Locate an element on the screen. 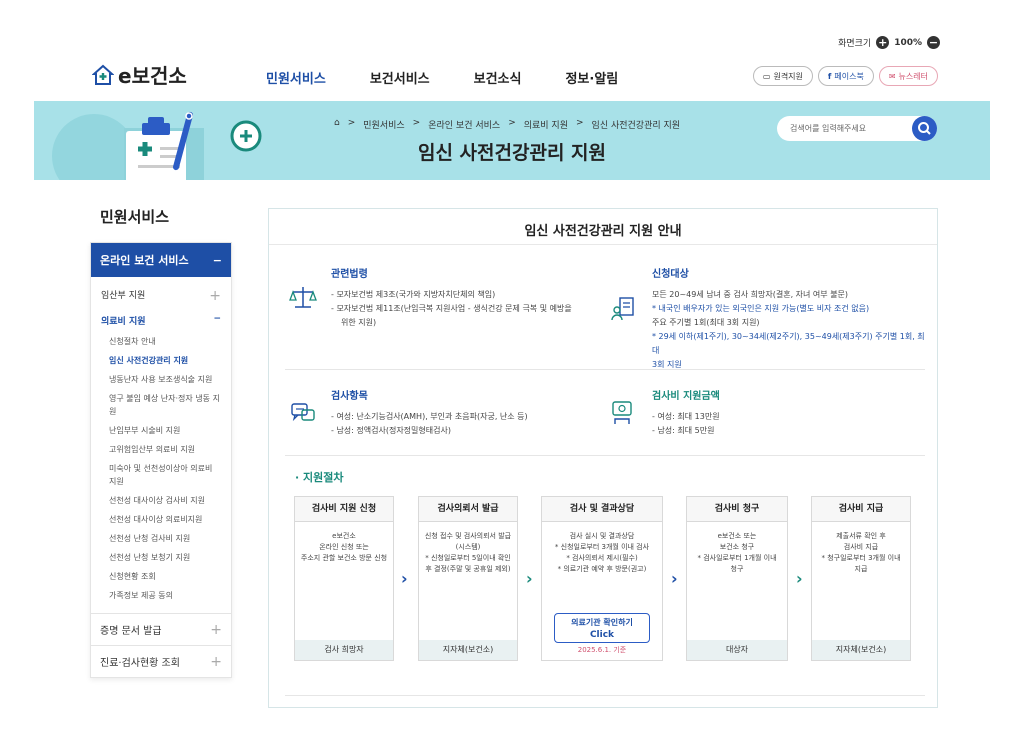  sidebar-subitem: 신청절차 안내 is located at coordinates (161, 341).